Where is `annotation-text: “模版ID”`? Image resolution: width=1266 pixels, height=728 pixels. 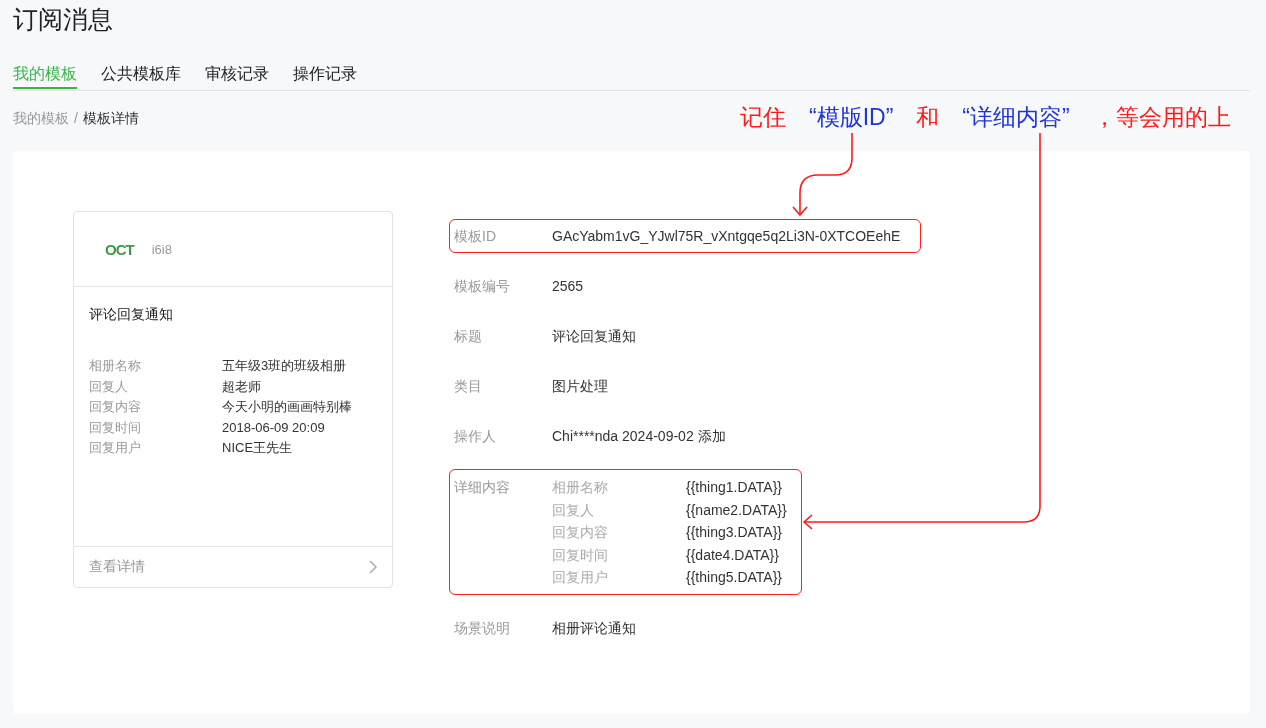
annotation-text: “模版ID” is located at coordinates (851, 117).